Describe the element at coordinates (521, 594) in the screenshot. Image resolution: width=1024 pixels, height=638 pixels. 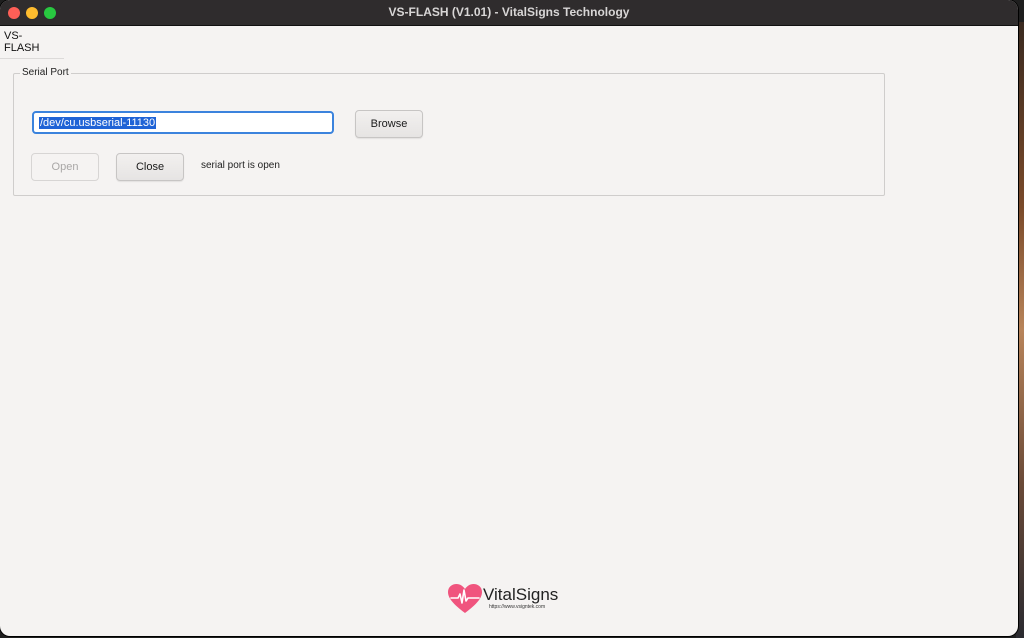
I see `logo-name: VitalSigns` at that location.